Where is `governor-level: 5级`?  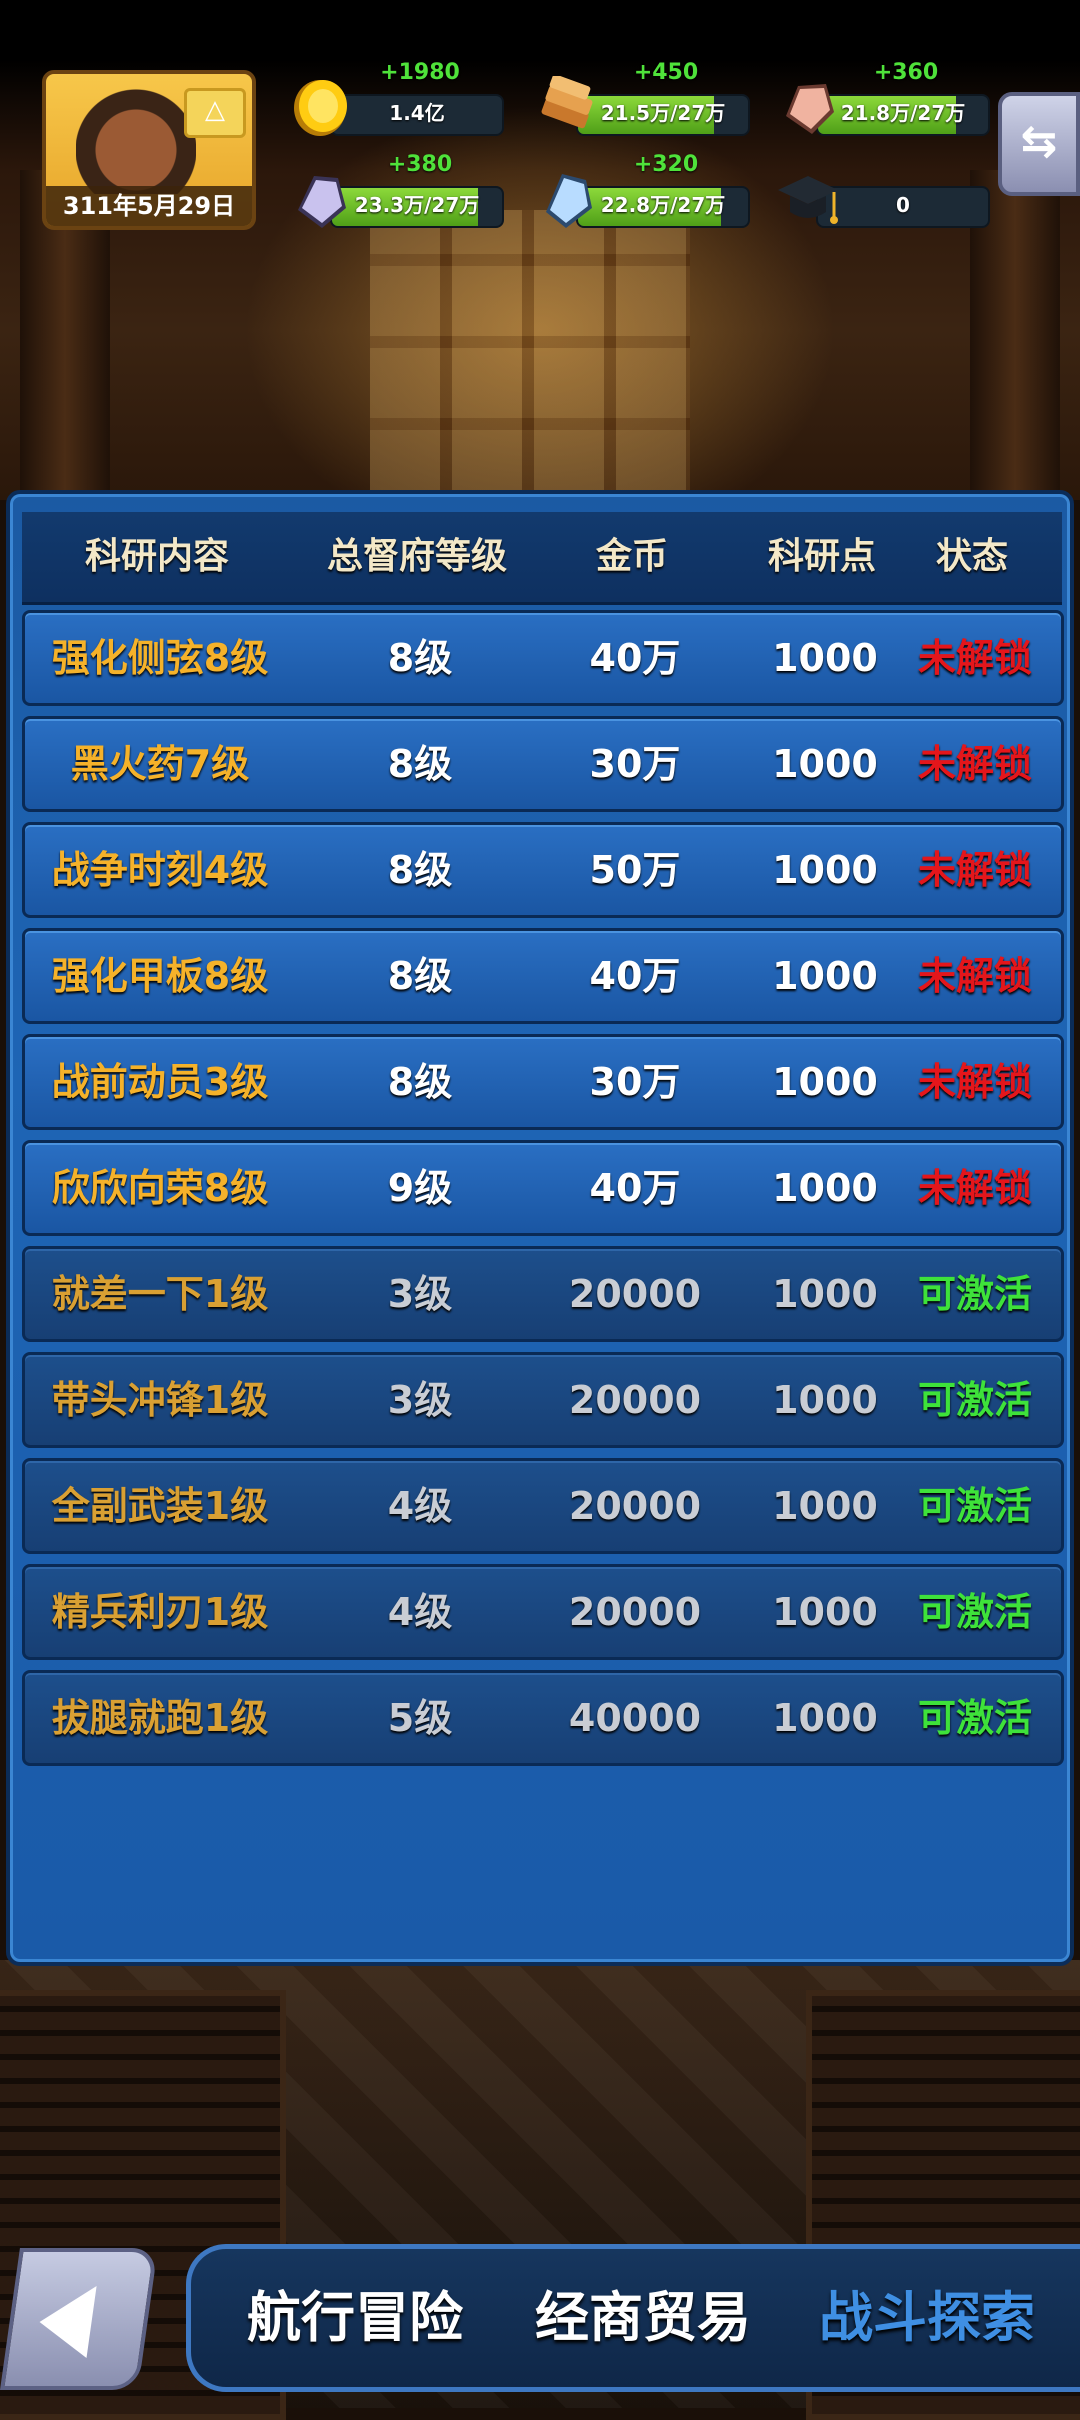 governor-level: 5级 is located at coordinates (420, 1718).